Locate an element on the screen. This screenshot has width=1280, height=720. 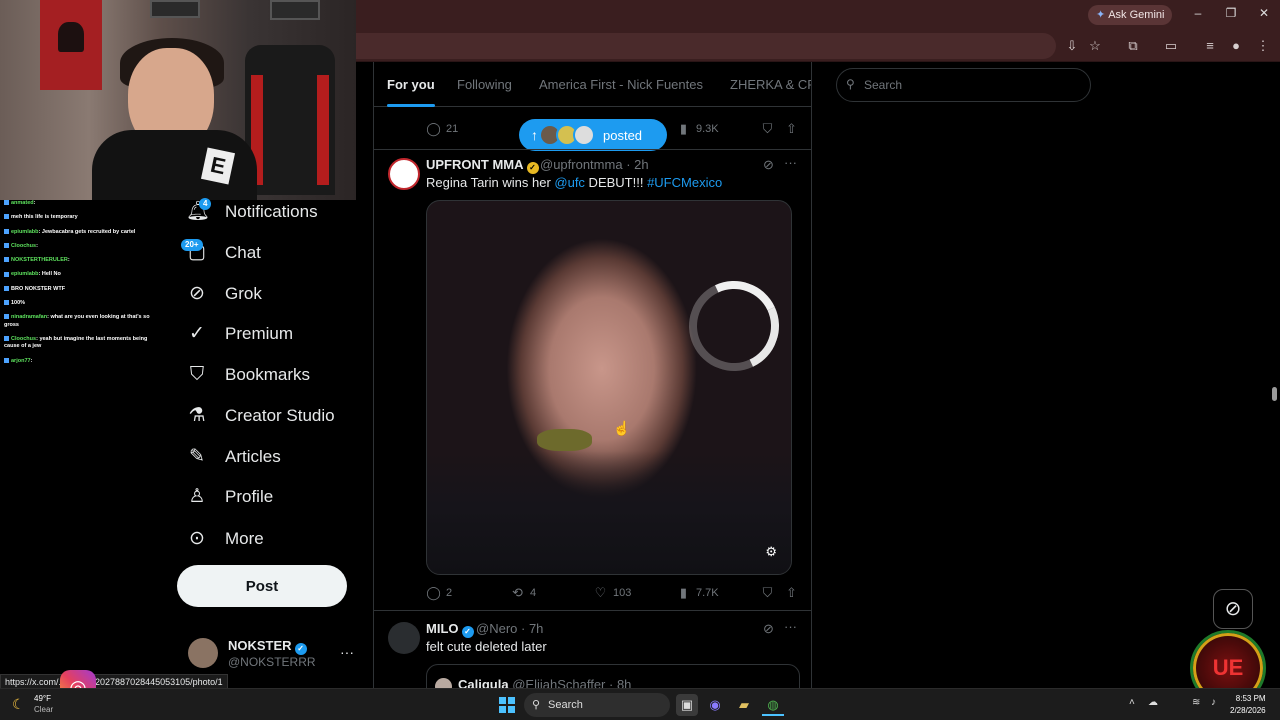
quote-handle: @ElijahSchaffer is located at coordinates (559, 682).